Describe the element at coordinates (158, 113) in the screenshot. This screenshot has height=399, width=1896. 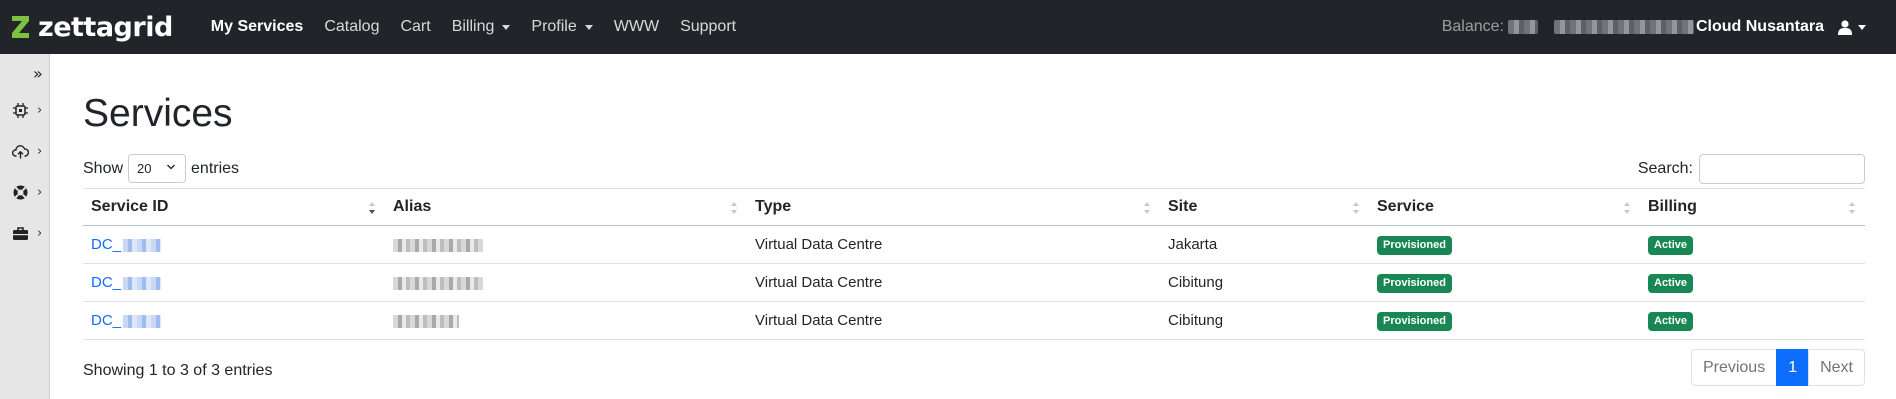
I see `page-title: Services` at that location.